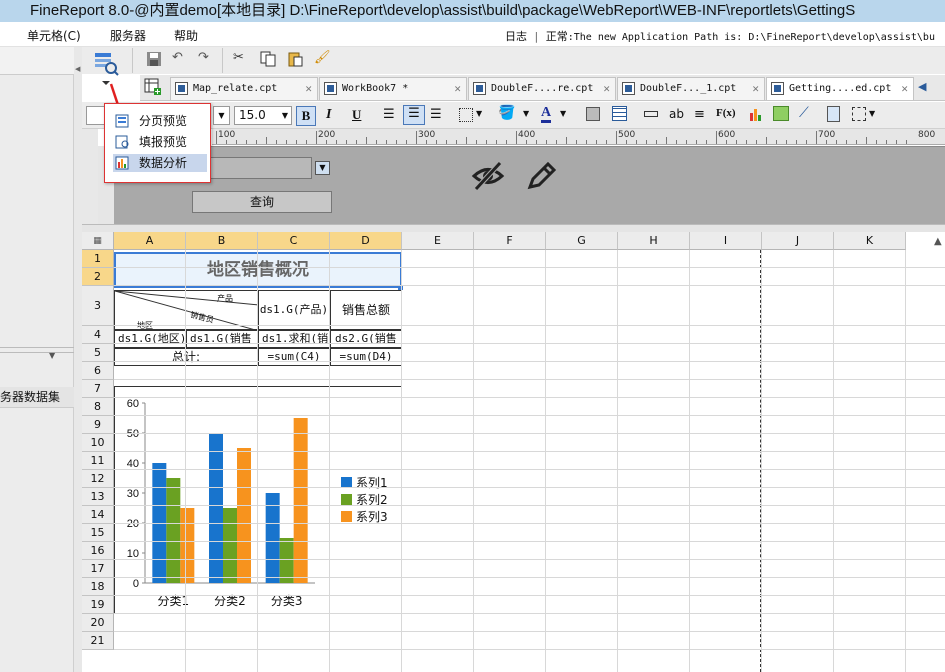  I want to click on italic-button: I, so click(328, 115).